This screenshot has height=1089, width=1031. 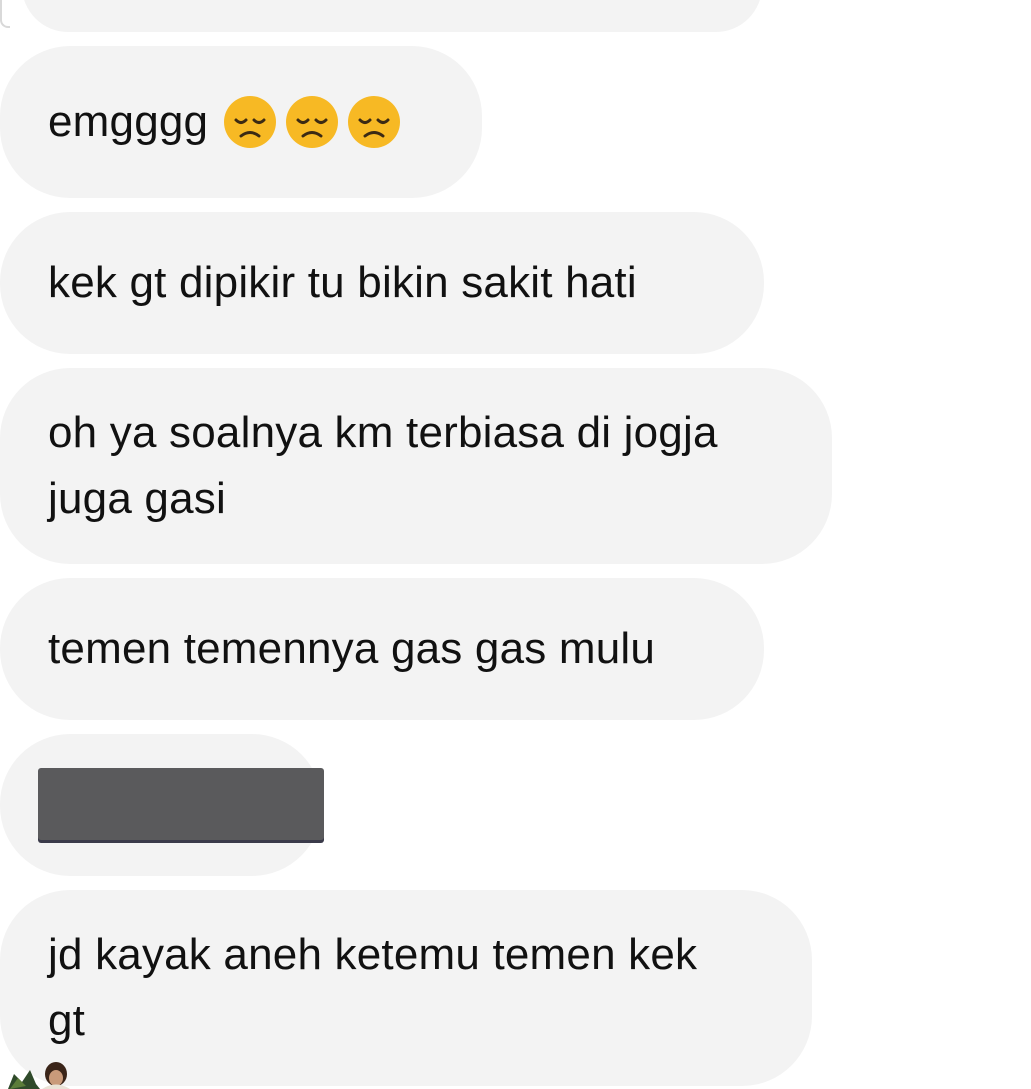 What do you see at coordinates (342, 282) in the screenshot?
I see `message-text: kek gt dipikir tu bikin sakit hati` at bounding box center [342, 282].